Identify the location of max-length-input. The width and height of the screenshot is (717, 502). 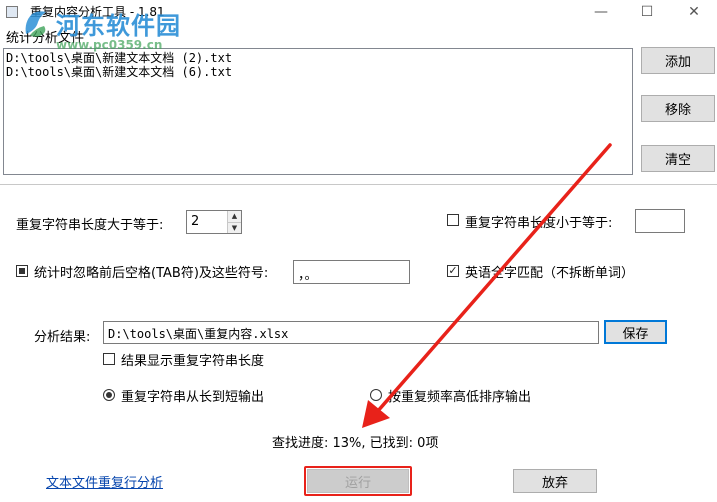
(660, 221).